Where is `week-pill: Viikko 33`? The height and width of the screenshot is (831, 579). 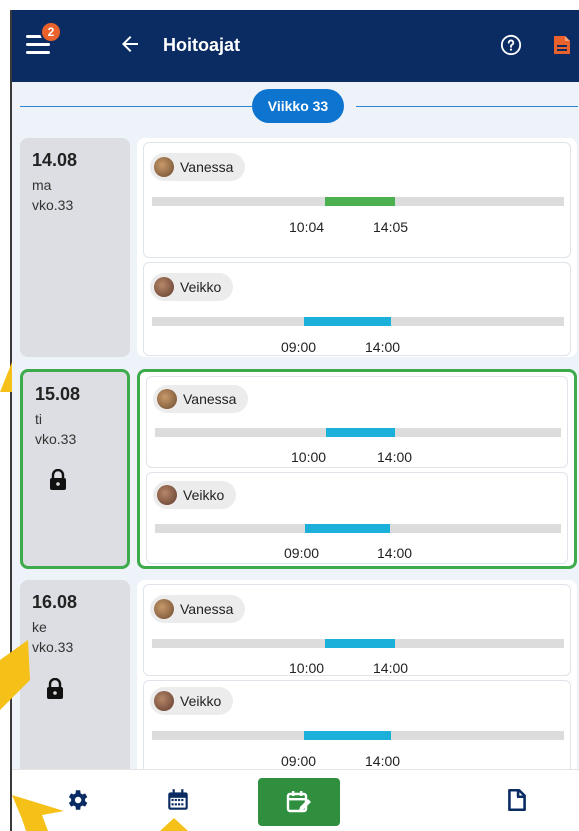 week-pill: Viikko 33 is located at coordinates (298, 106).